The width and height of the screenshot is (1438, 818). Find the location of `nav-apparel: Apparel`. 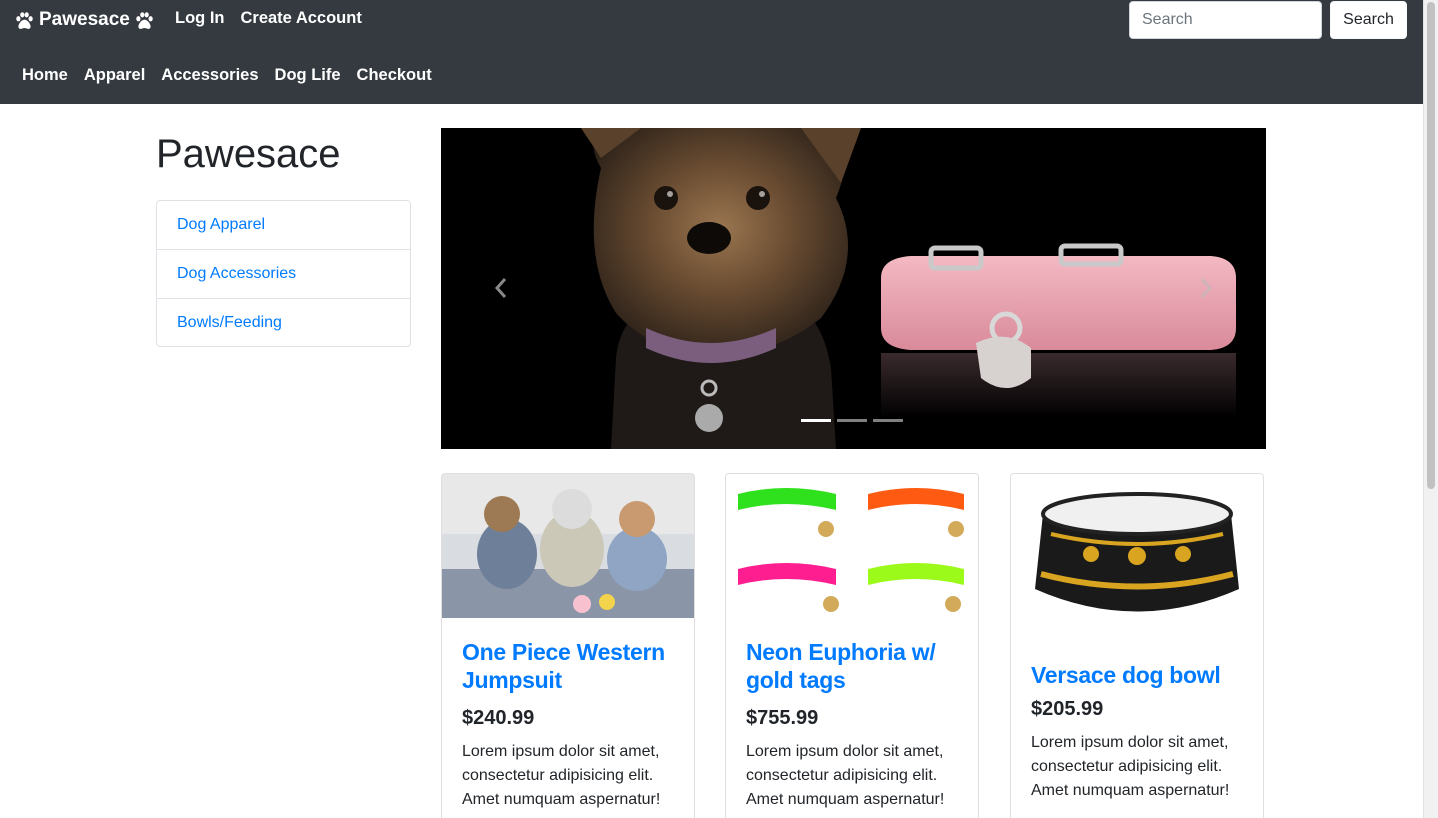

nav-apparel: Apparel is located at coordinates (114, 75).